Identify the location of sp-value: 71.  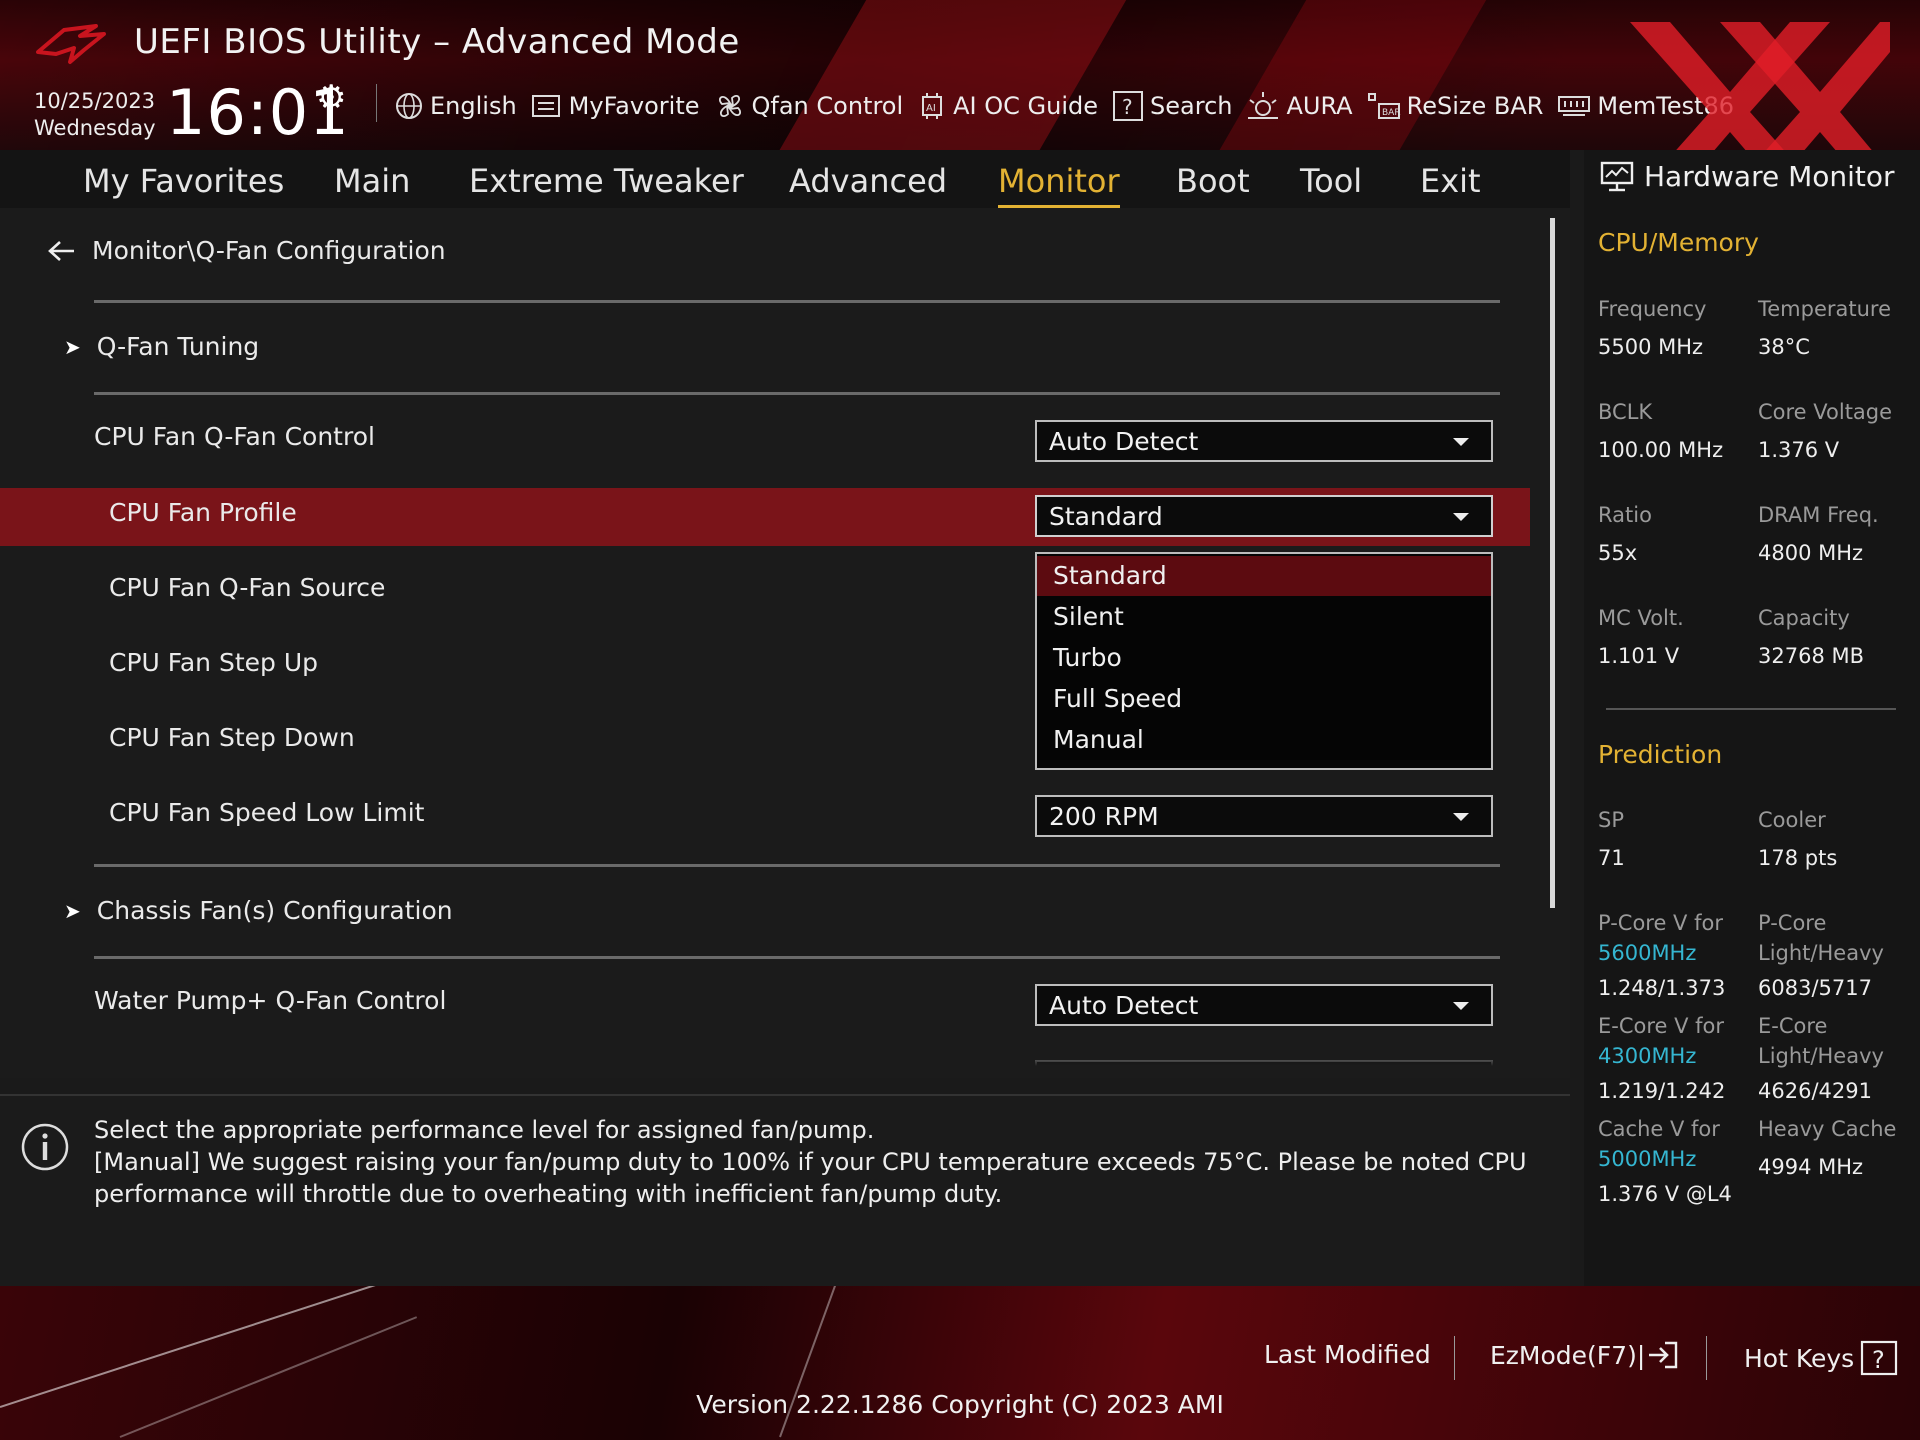
(1611, 858).